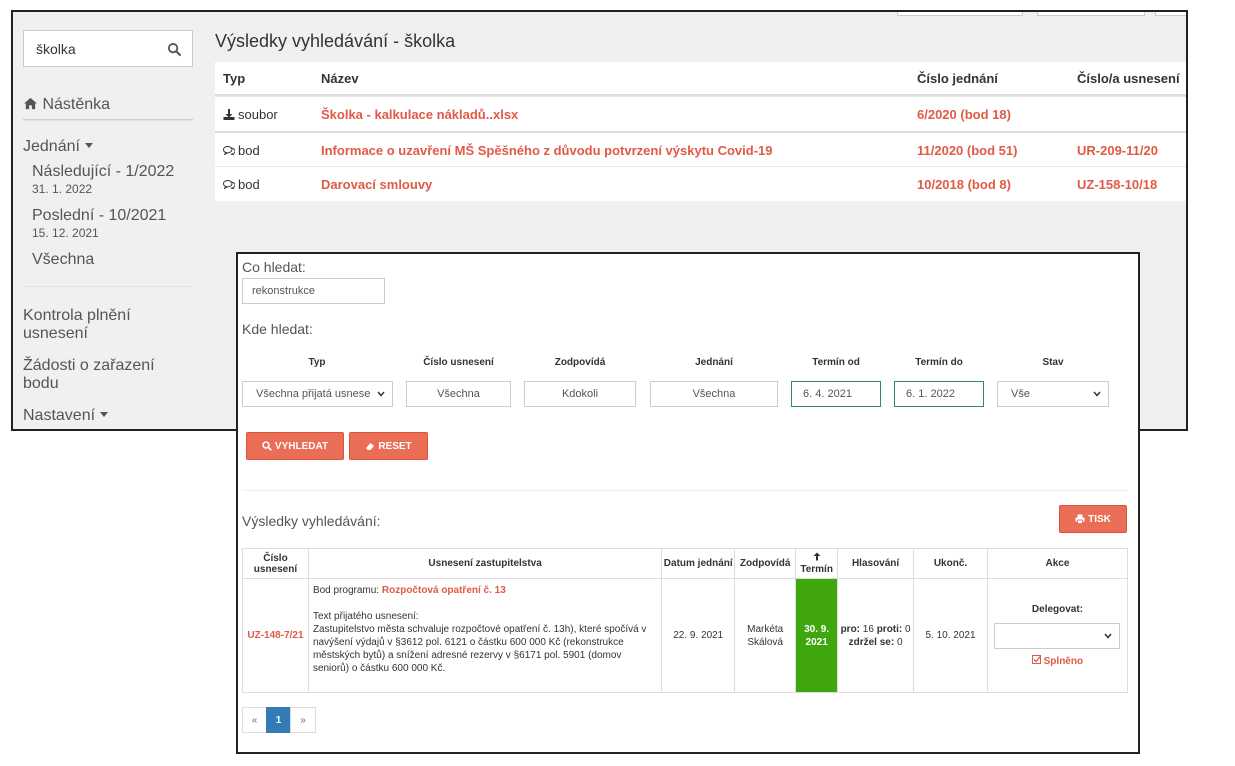  Describe the element at coordinates (108, 48) in the screenshot. I see `search-input: školka` at that location.